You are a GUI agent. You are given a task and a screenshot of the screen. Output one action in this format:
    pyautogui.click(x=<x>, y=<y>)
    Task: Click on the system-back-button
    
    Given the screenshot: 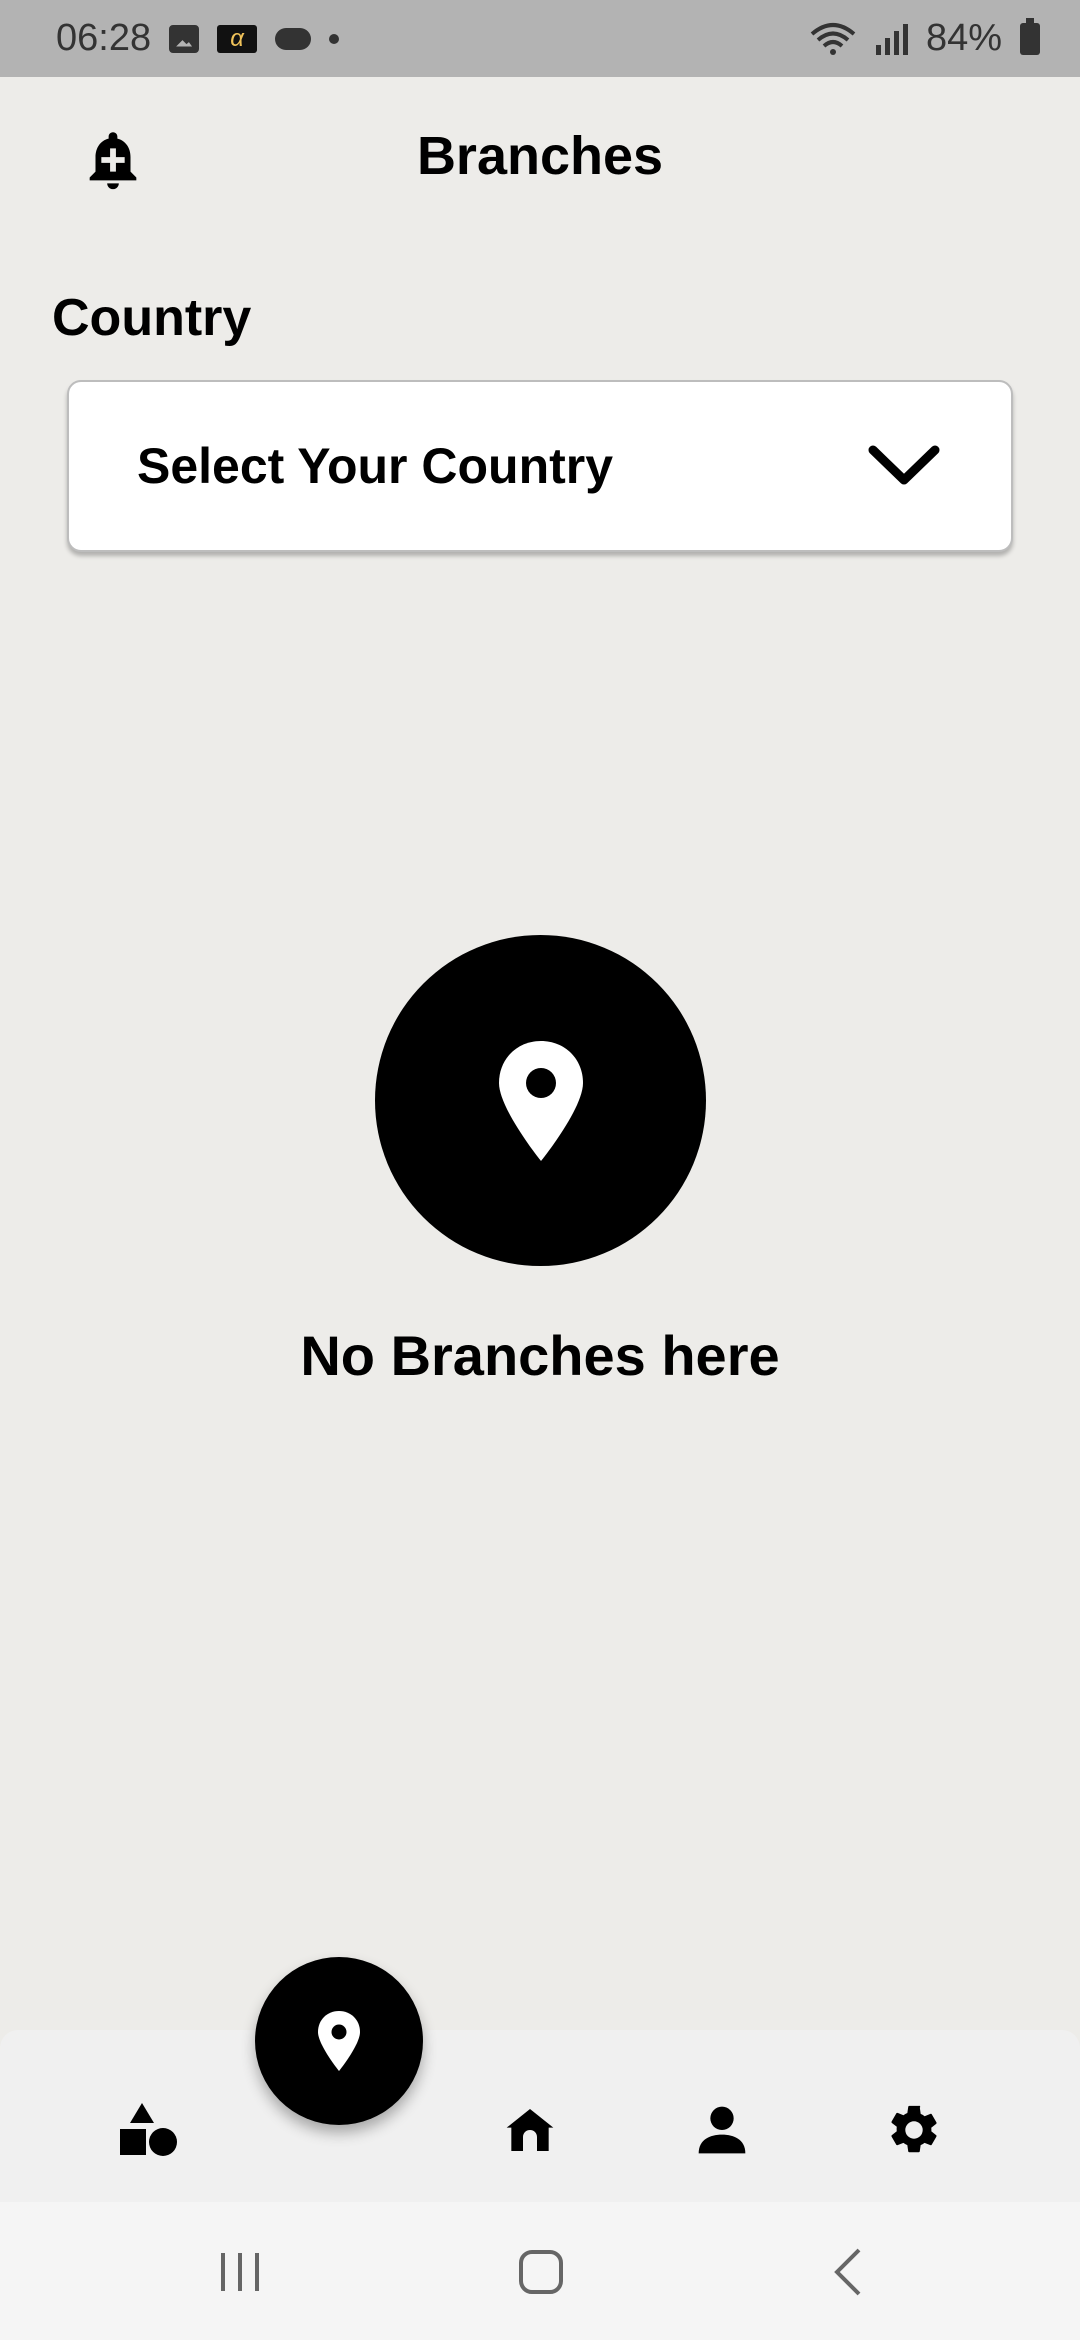 What is the action you would take?
    pyautogui.click(x=848, y=2272)
    